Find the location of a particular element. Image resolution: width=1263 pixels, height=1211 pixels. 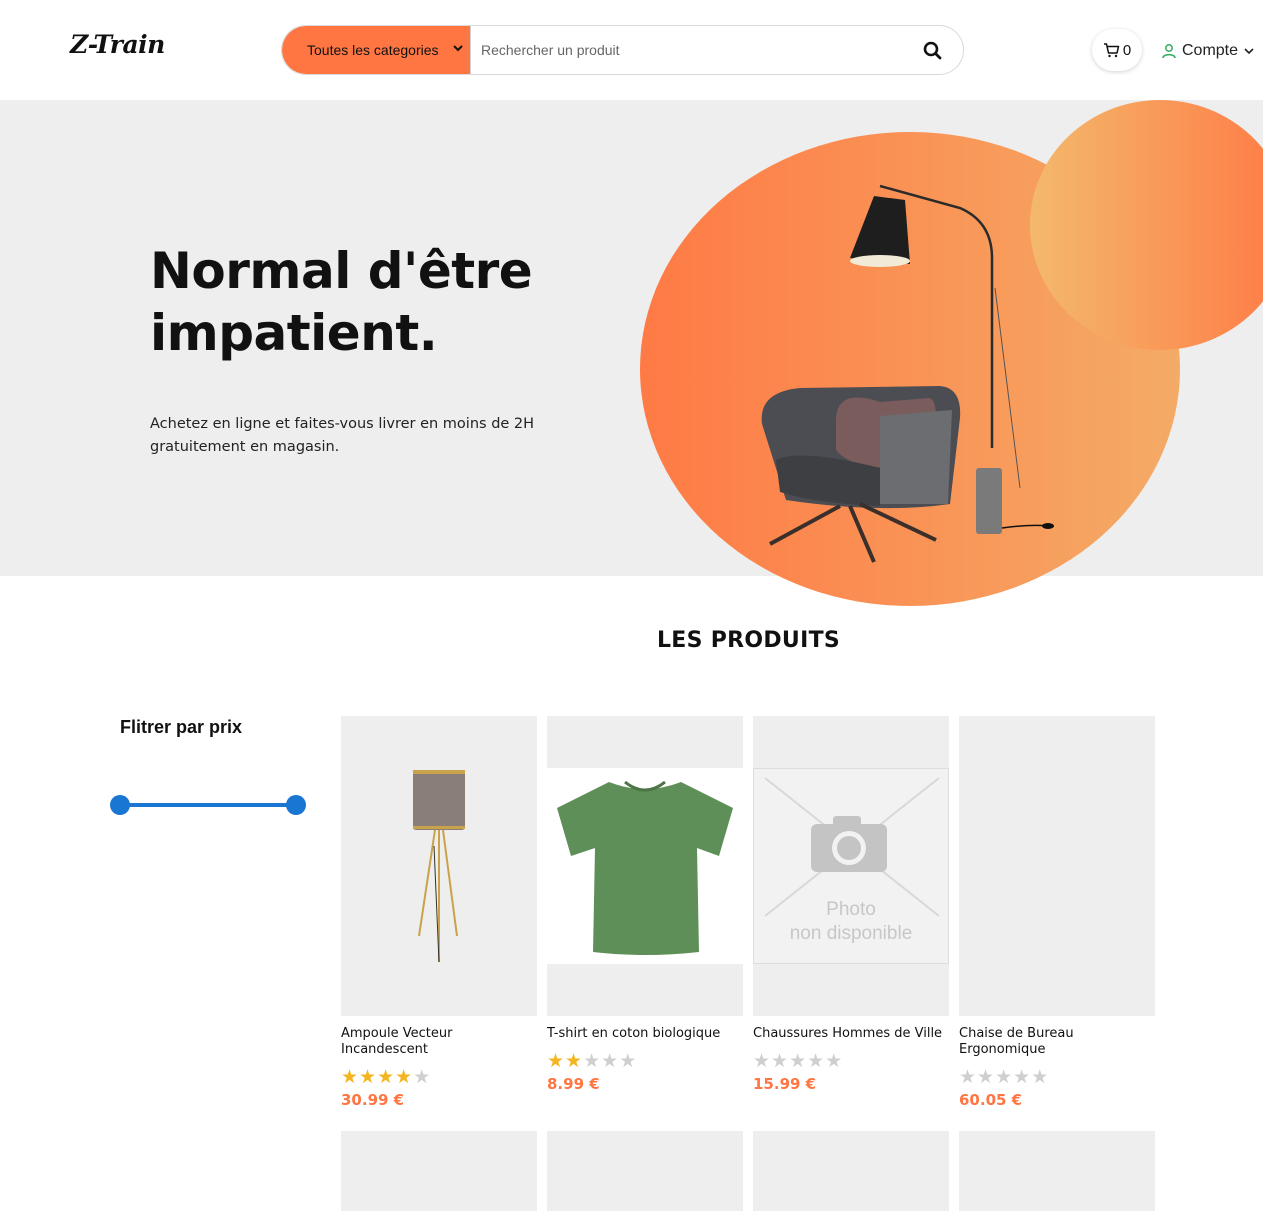

slider-track is located at coordinates (208, 805).